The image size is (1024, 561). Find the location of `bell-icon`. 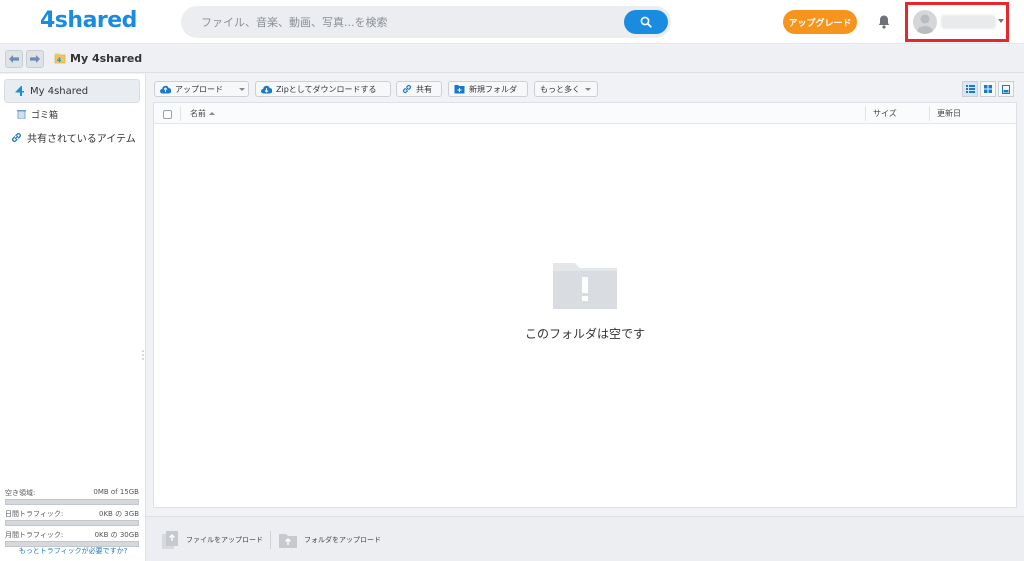

bell-icon is located at coordinates (884, 22).